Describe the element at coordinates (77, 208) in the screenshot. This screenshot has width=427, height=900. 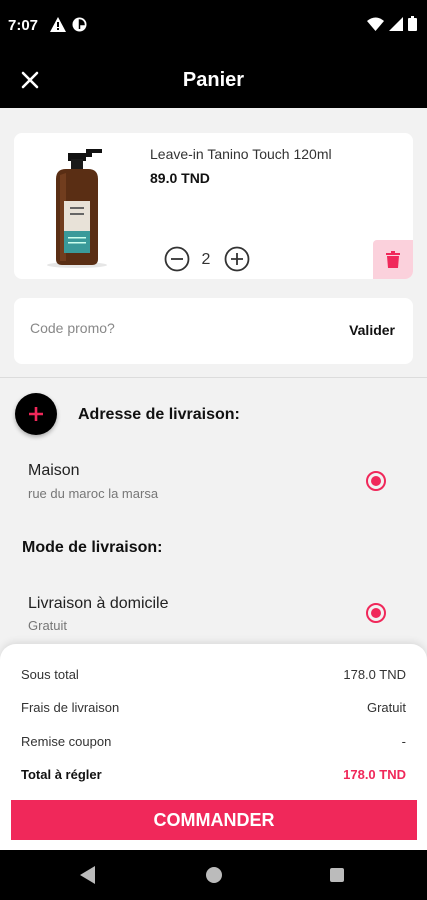
I see `product-image` at that location.